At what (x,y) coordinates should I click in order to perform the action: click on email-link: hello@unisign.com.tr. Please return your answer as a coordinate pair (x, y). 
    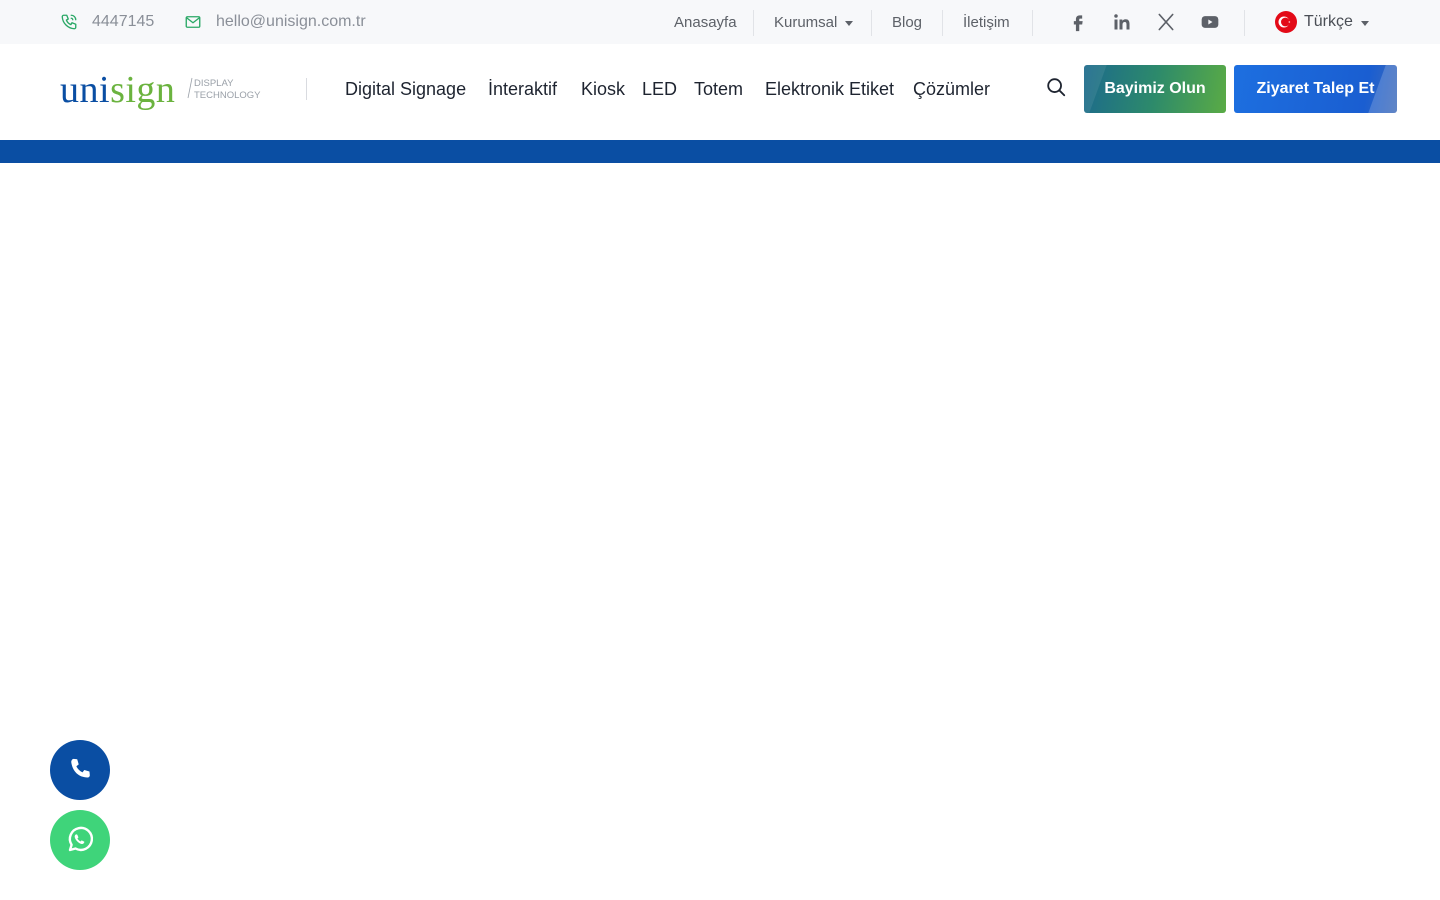
    Looking at the image, I should click on (275, 22).